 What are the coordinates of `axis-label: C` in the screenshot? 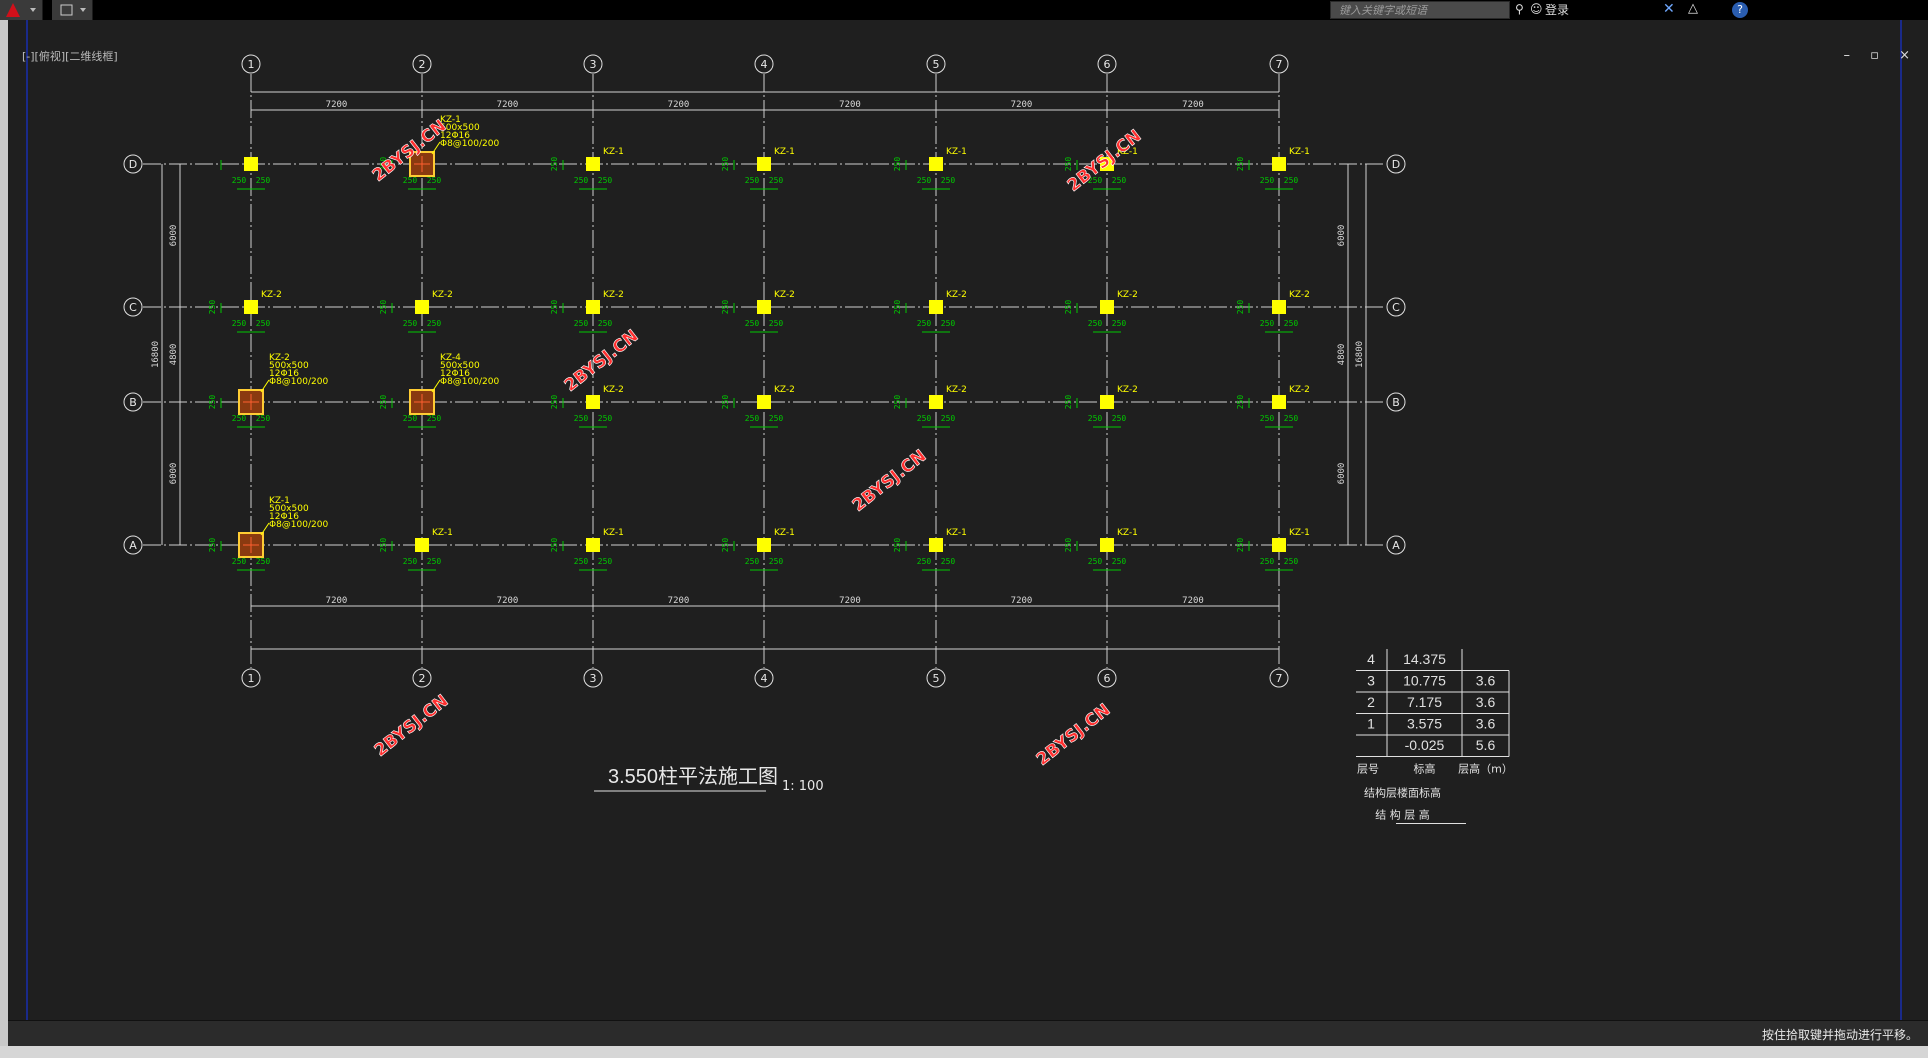 It's located at (133, 307).